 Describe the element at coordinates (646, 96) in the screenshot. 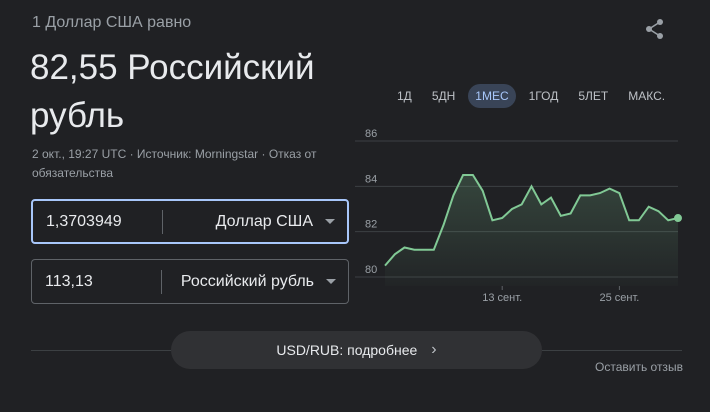

I see `tab-max: МАКС.` at that location.